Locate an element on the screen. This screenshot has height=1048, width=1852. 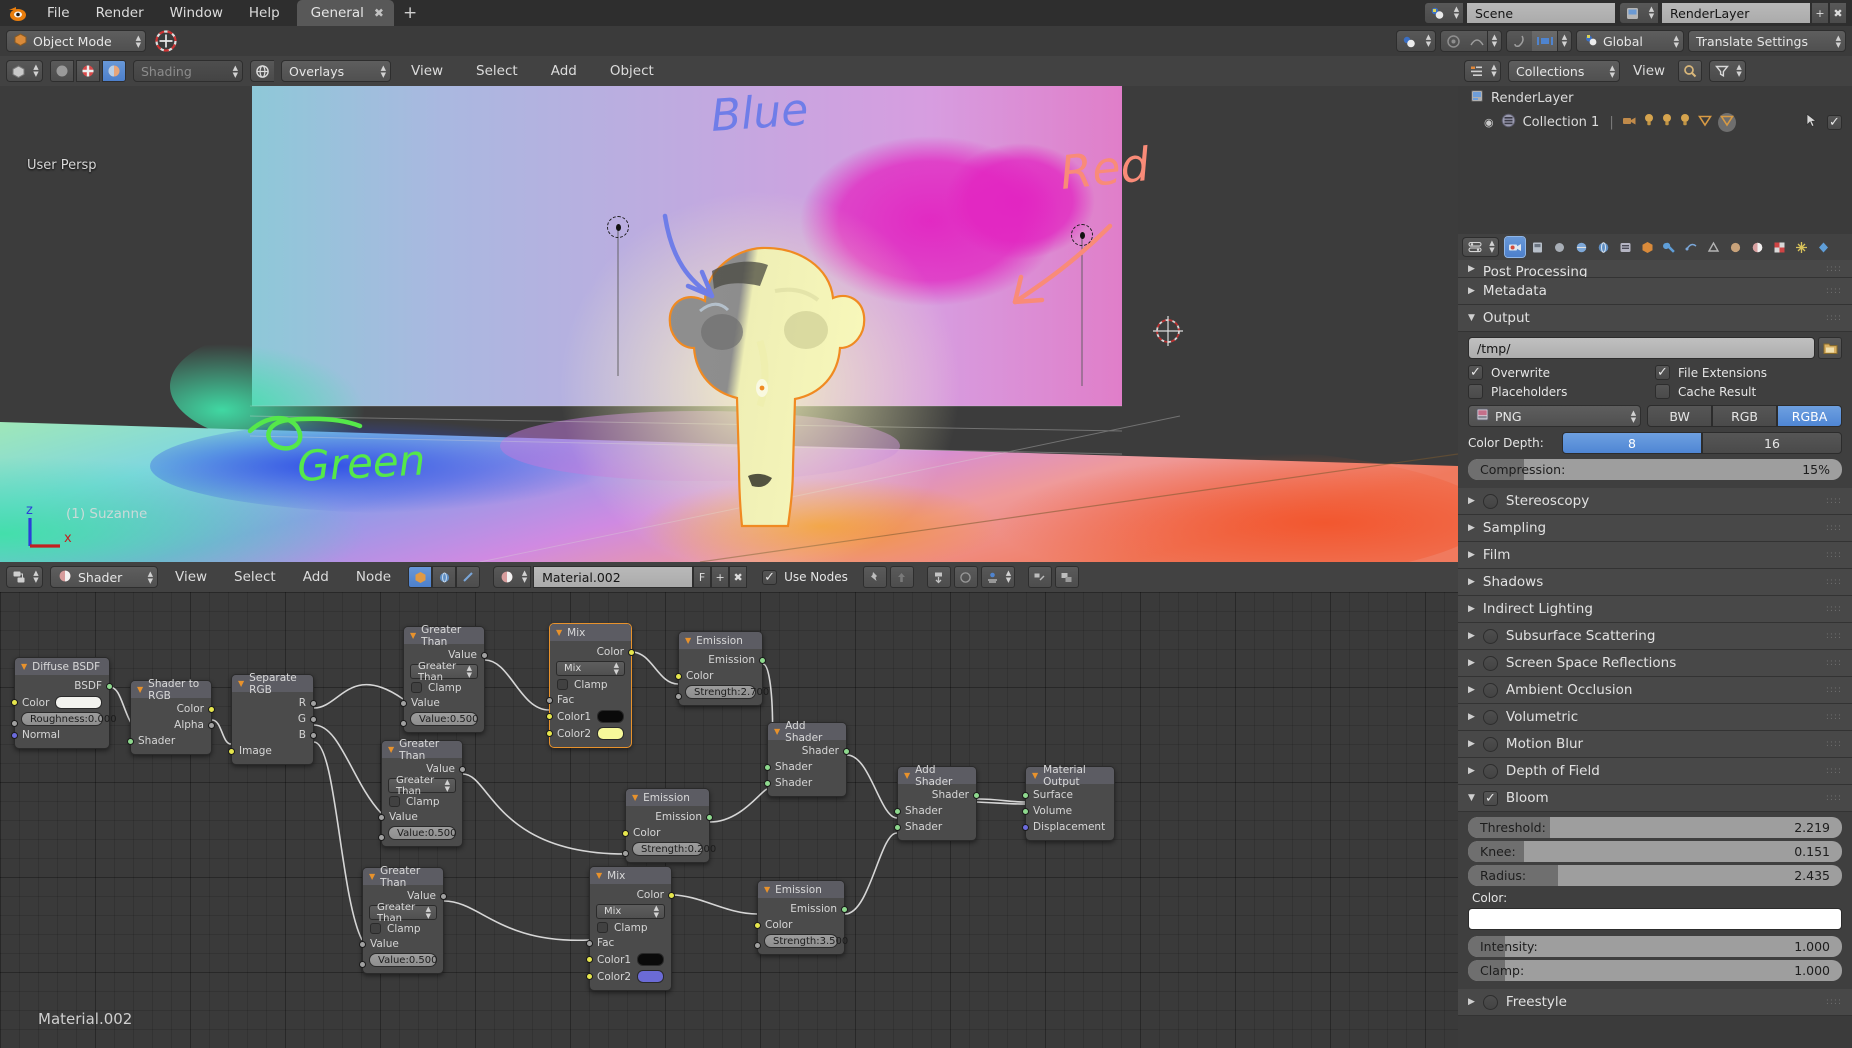
properties-tab-constraint is located at coordinates (1735, 247).